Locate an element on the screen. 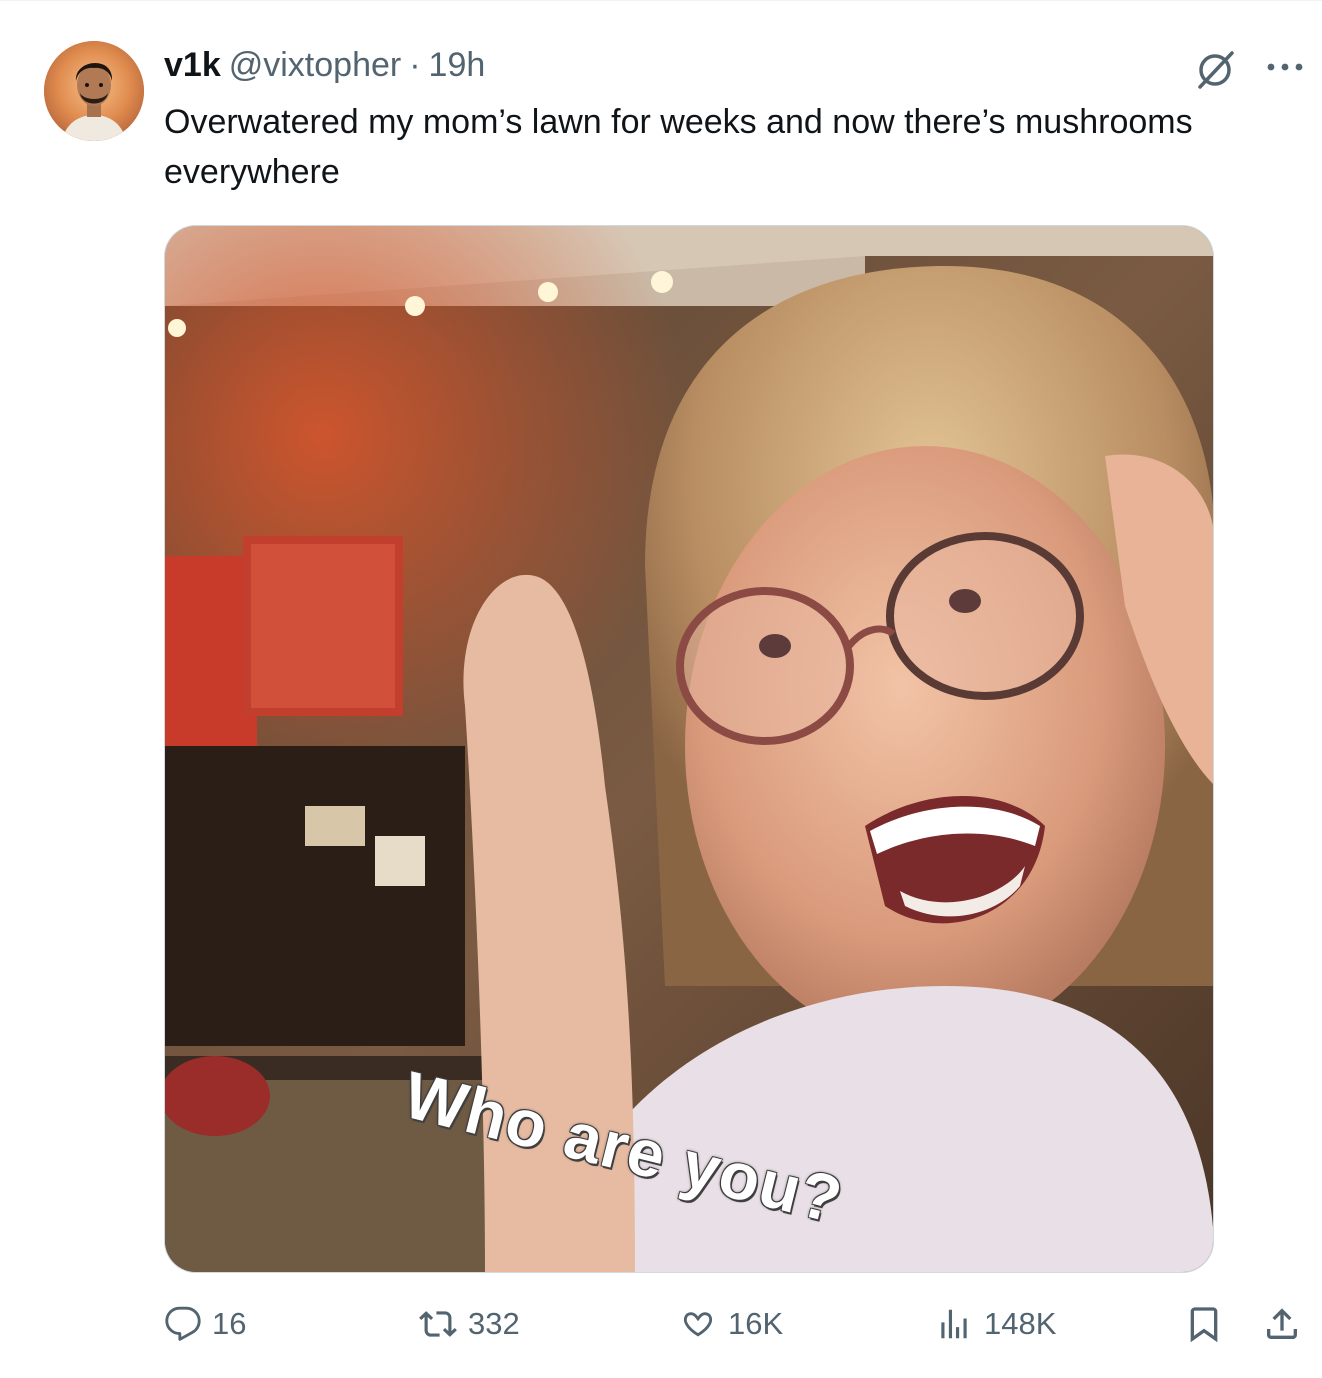 This screenshot has width=1322, height=1378. bookmark-button is located at coordinates (1204, 1324).